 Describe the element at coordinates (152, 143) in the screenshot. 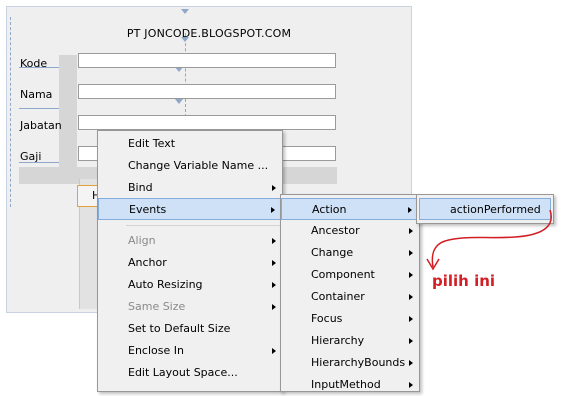

I see `menu-item-label: Edit Text` at that location.